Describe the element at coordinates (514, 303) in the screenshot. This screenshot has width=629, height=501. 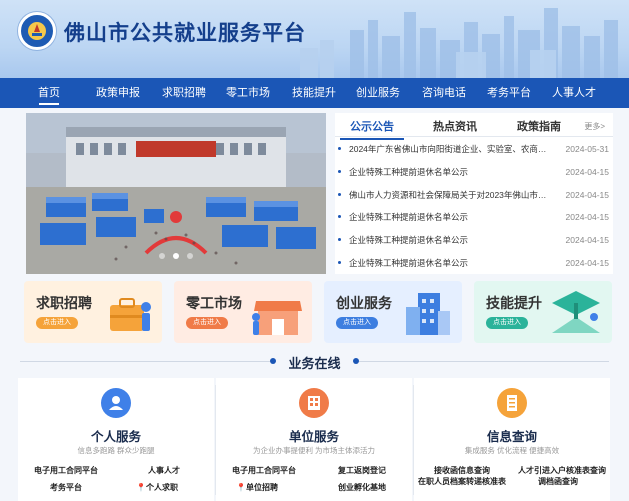
I see `card-title: 技能提升` at that location.